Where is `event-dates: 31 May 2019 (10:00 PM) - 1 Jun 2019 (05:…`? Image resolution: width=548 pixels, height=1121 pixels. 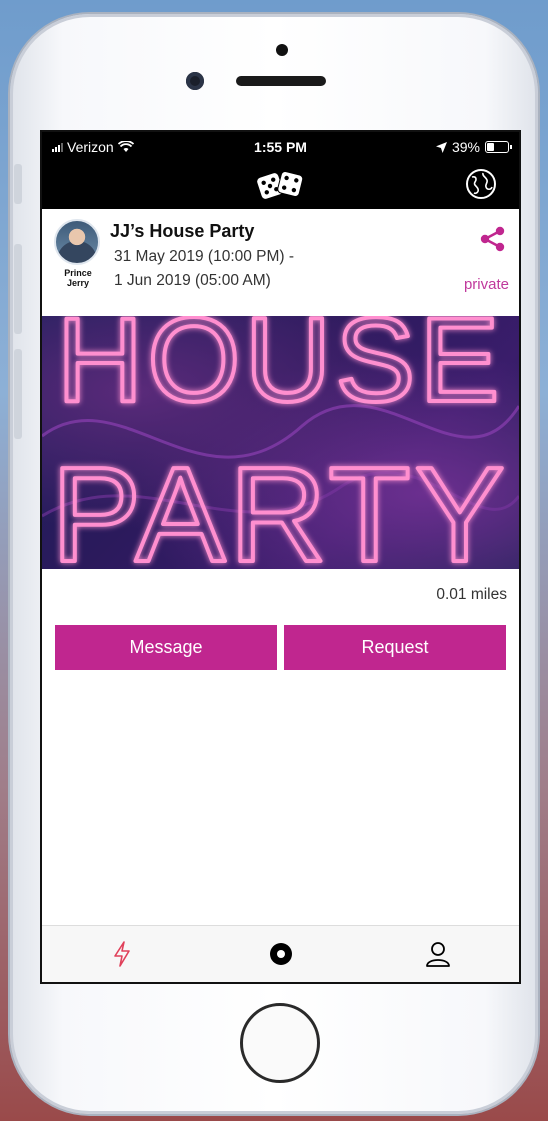 event-dates: 31 May 2019 (10:00 PM) - 1 Jun 2019 (05:… is located at coordinates (204, 269).